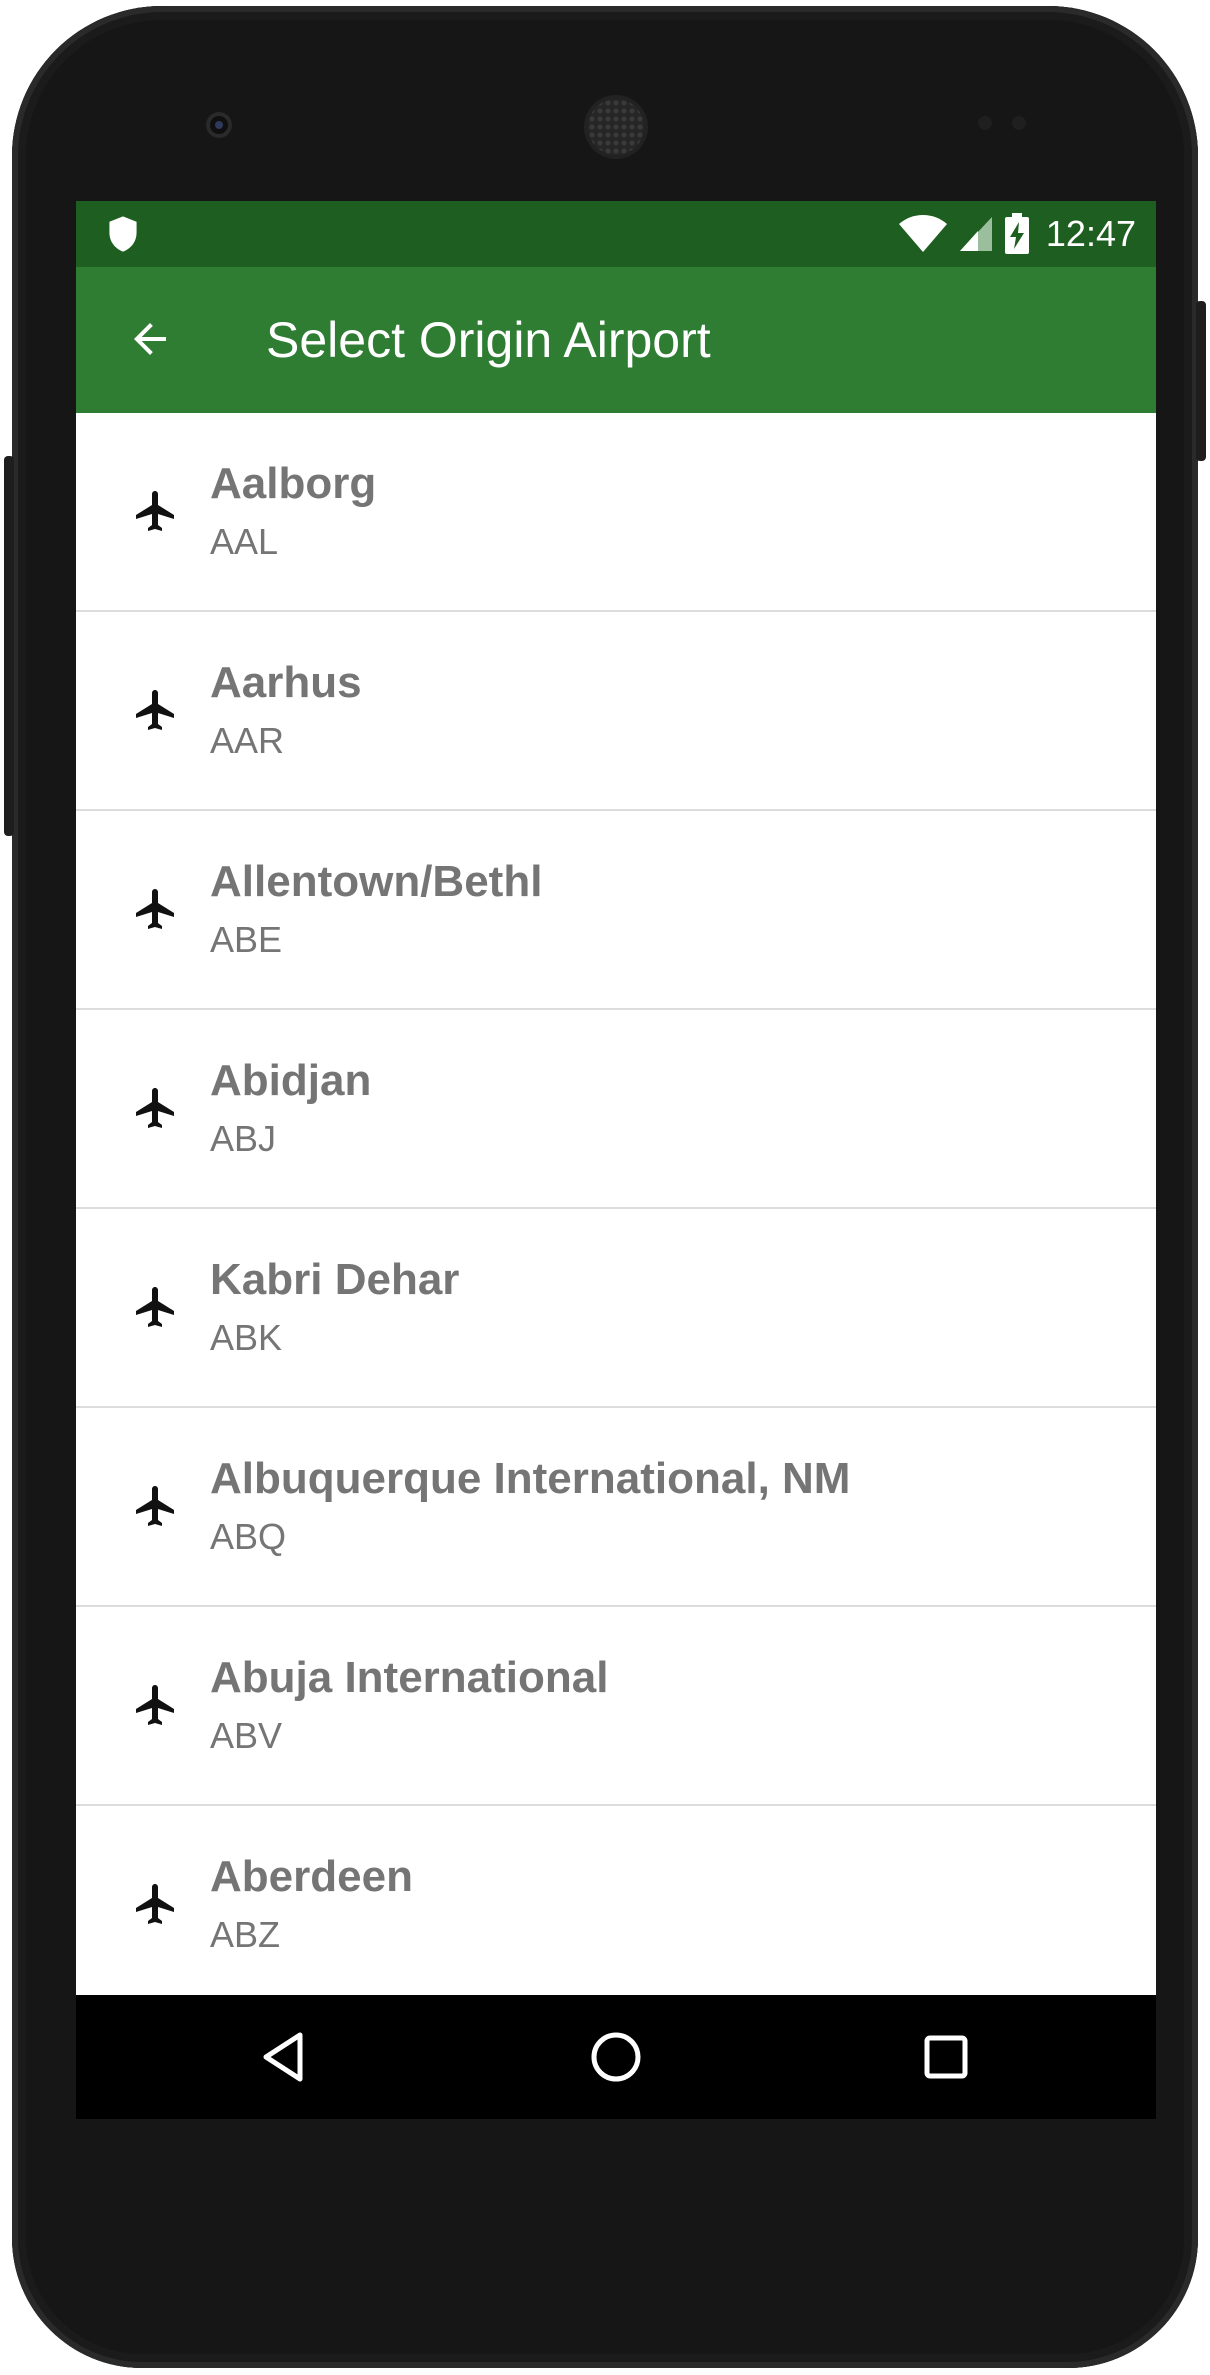 Image resolution: width=1210 pixels, height=2375 pixels. What do you see at coordinates (616, 1507) in the screenshot?
I see `list-item: Albuquerque International, NM ABQ` at bounding box center [616, 1507].